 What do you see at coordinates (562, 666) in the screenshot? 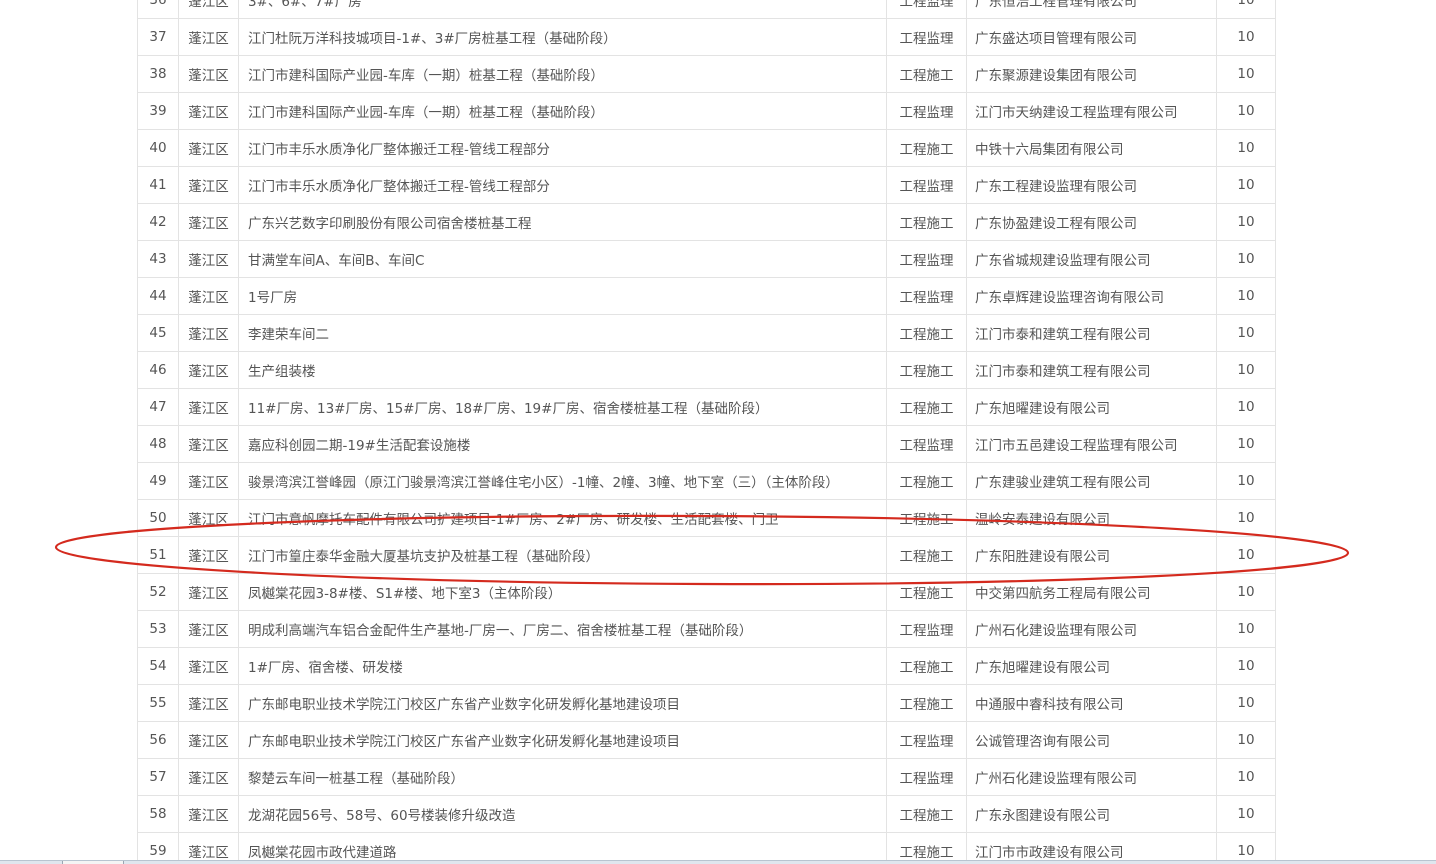
I see `project-name-cell: 1#厂房、宿舍楼、研发楼` at bounding box center [562, 666].